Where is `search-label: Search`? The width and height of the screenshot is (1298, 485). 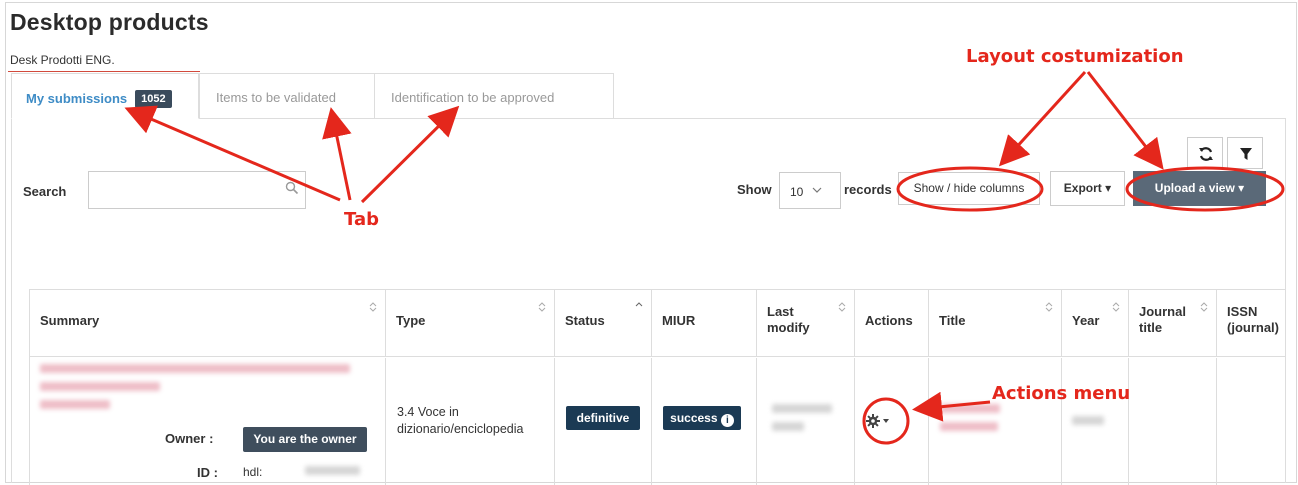 search-label: Search is located at coordinates (45, 191).